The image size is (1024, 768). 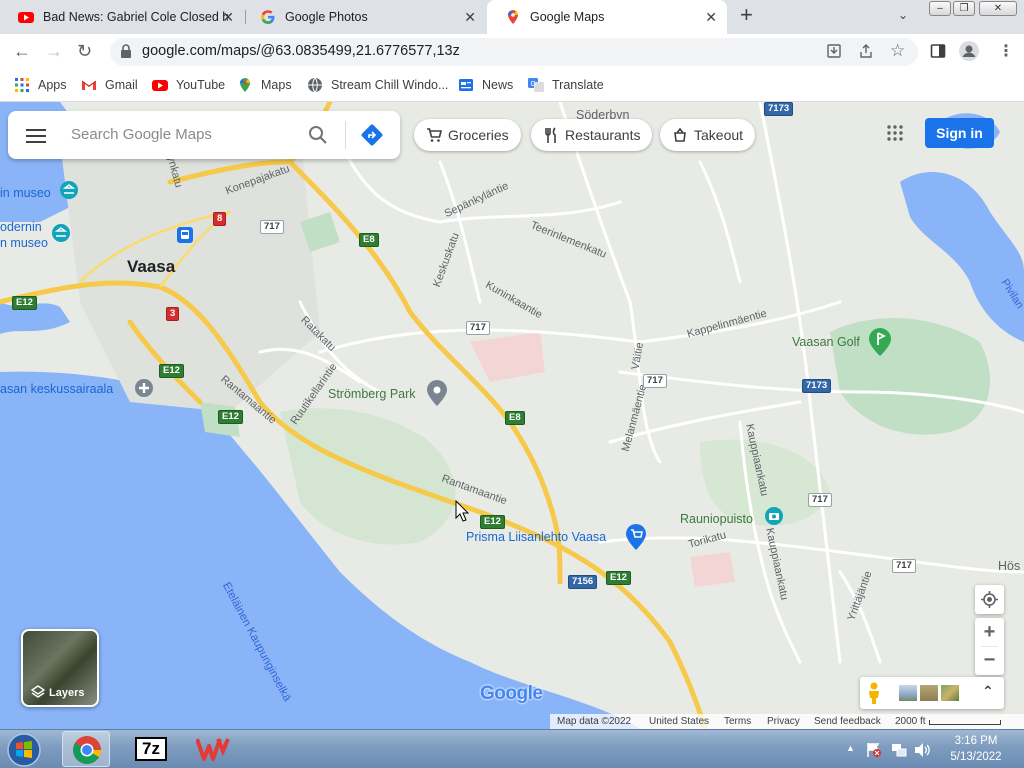 I want to click on scale-label: 2000 ft, so click(x=910, y=721).